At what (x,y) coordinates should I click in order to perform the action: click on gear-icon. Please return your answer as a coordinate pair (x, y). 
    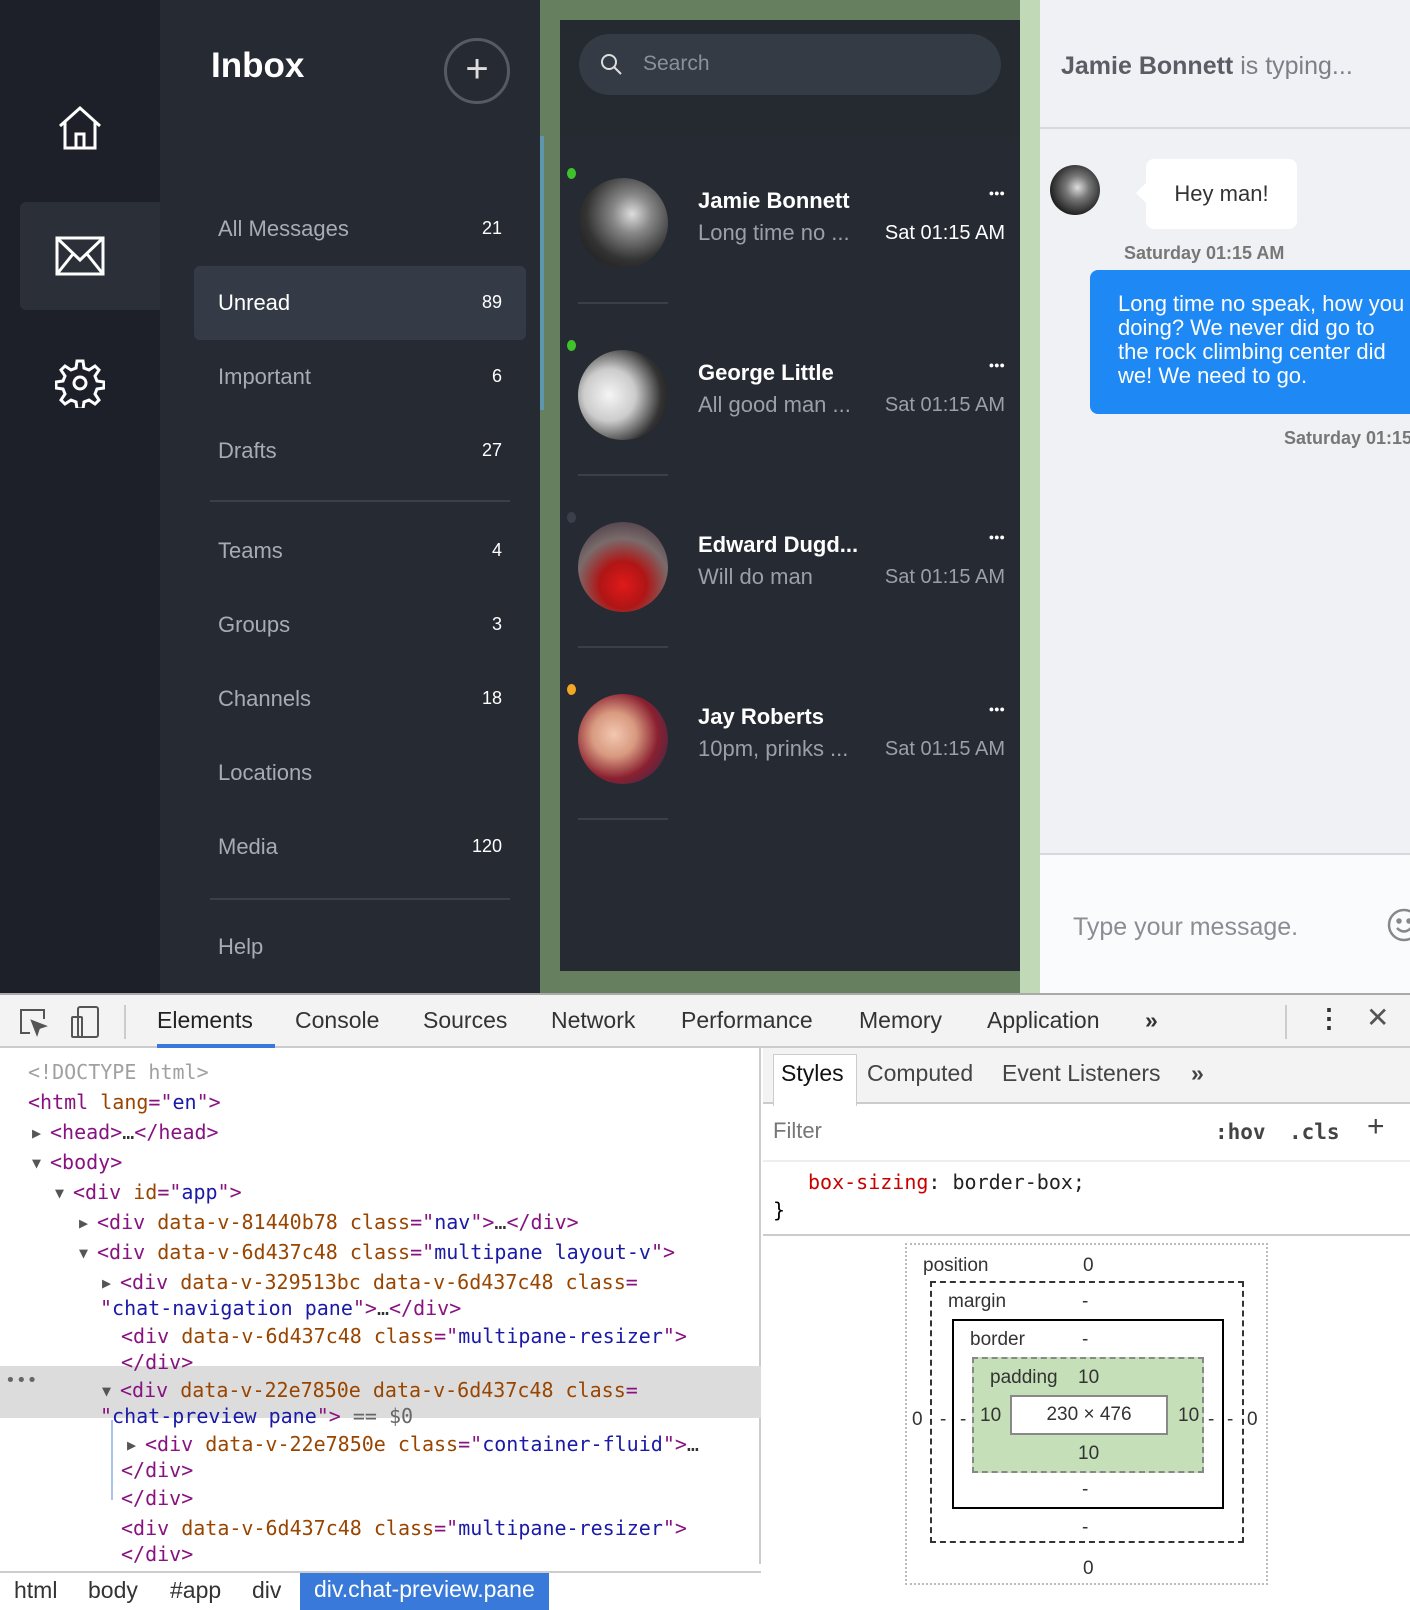
    Looking at the image, I should click on (80, 383).